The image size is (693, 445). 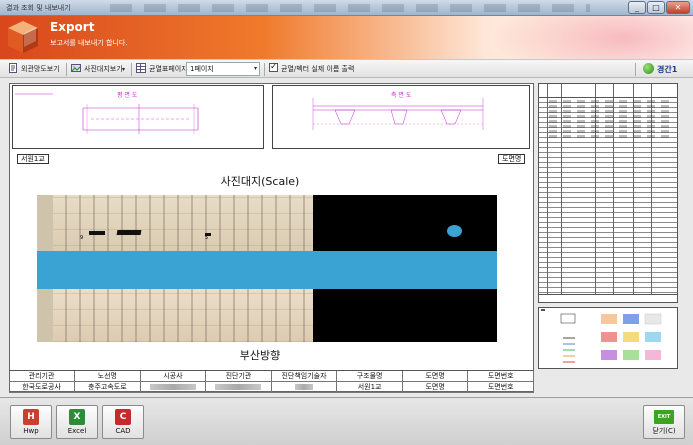 What do you see at coordinates (318, 69) in the screenshot?
I see `real-name-checkbox-label: 균열/벡터 실제 이름 출력` at bounding box center [318, 69].